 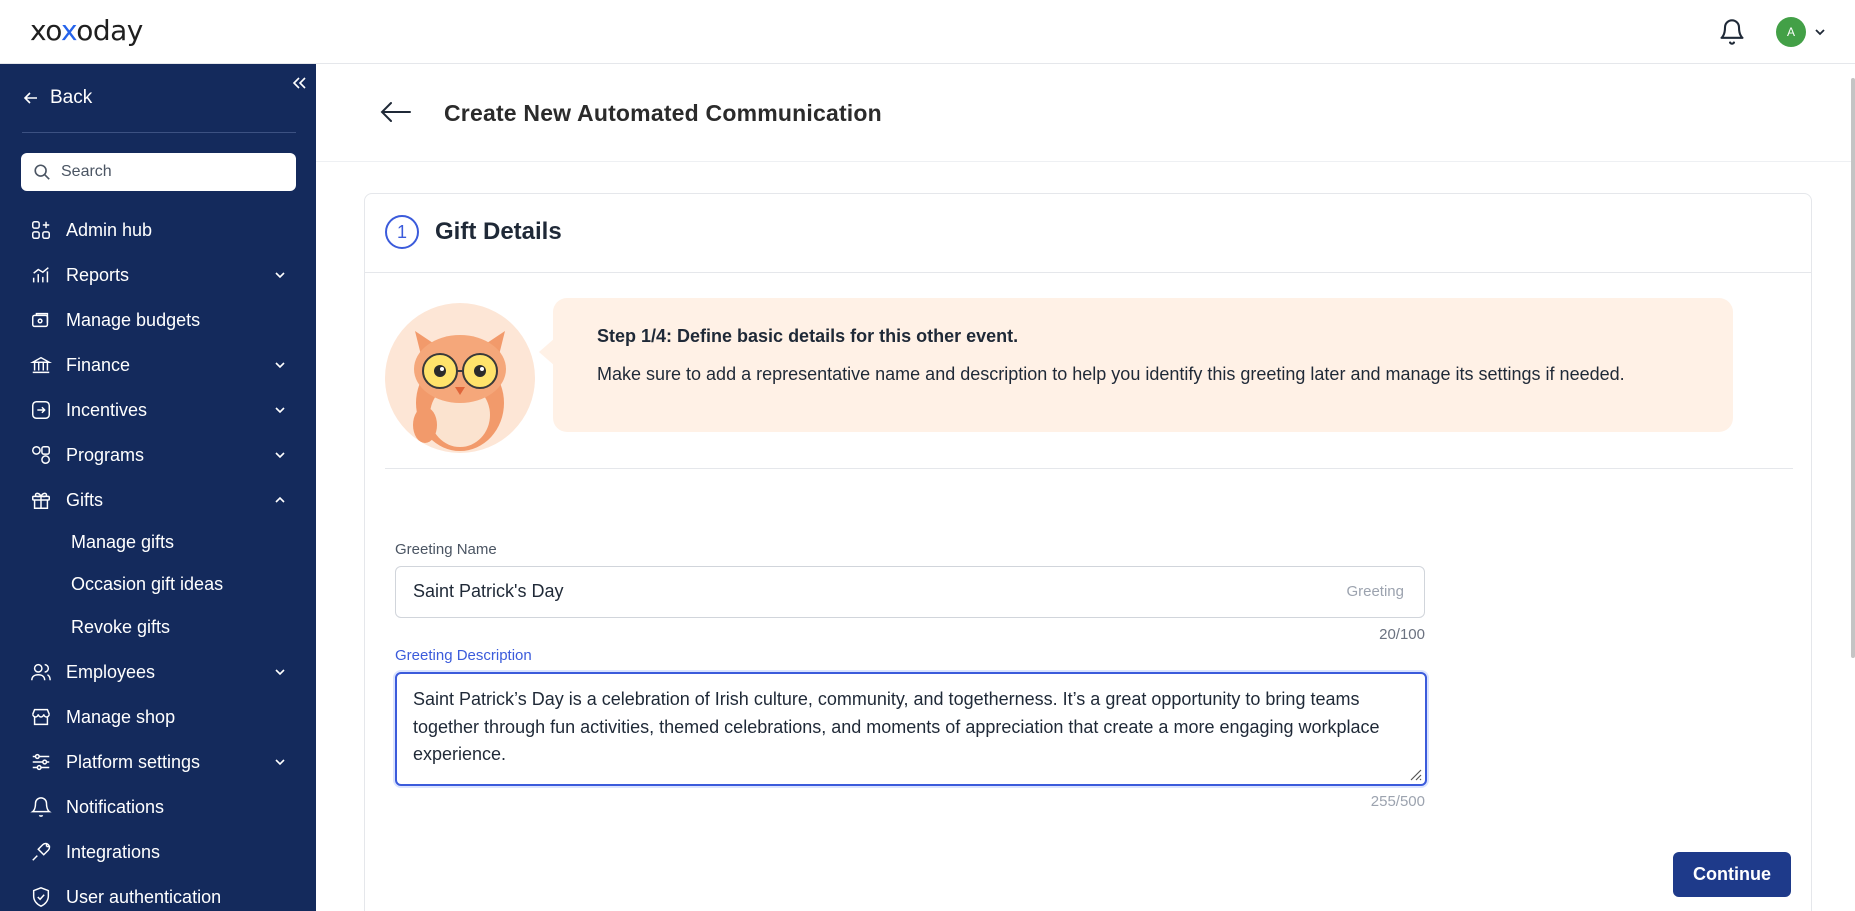 I want to click on greeting-name-suffix: Greeting, so click(x=1375, y=591).